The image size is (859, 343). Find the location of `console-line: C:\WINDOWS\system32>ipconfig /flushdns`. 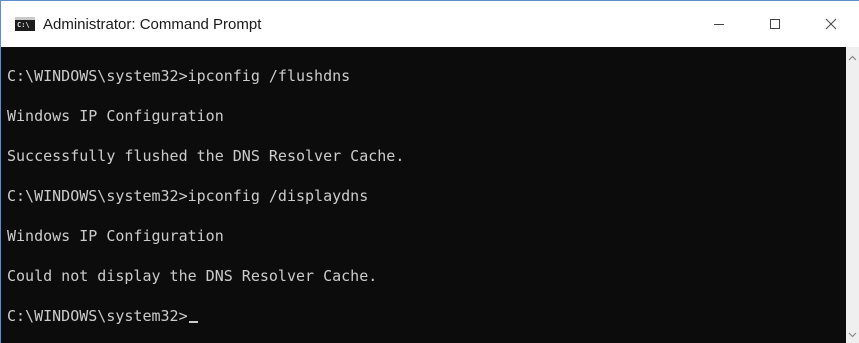

console-line: C:\WINDOWS\system32>ipconfig /flushdns is located at coordinates (179, 76).